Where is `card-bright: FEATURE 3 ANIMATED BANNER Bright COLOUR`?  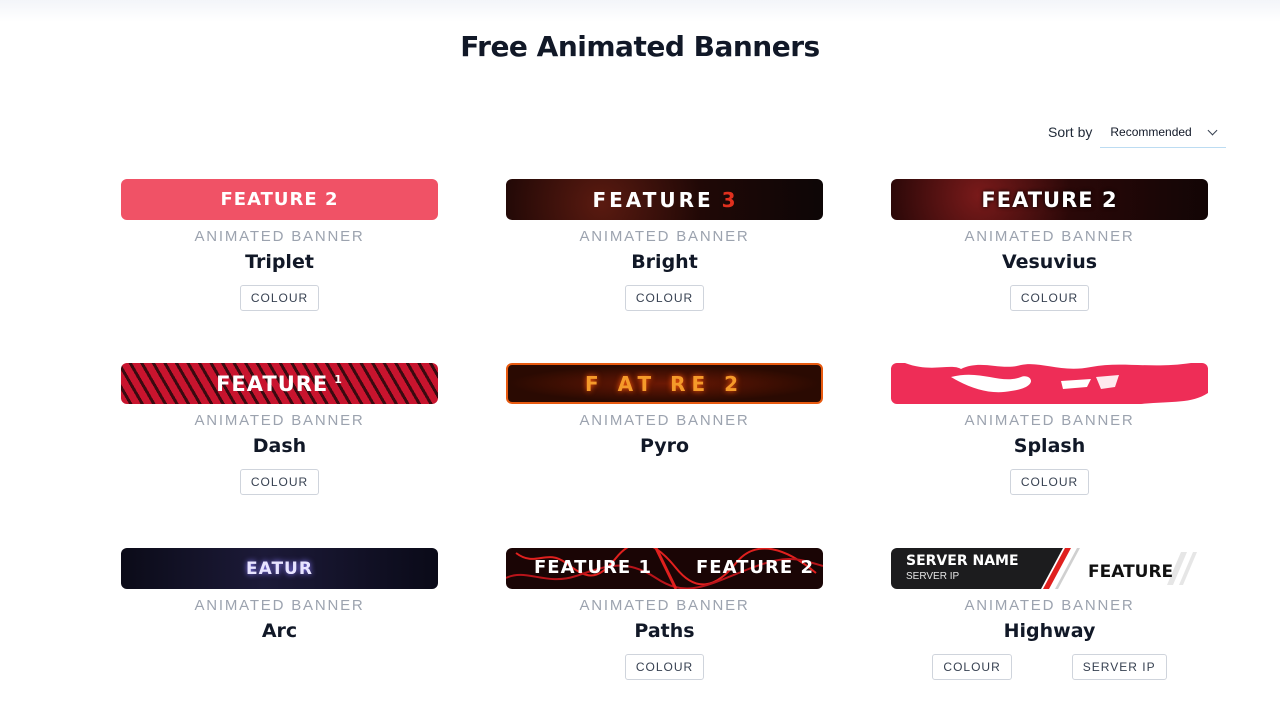
card-bright: FEATURE 3 ANIMATED BANNER Bright COLOUR is located at coordinates (664, 245).